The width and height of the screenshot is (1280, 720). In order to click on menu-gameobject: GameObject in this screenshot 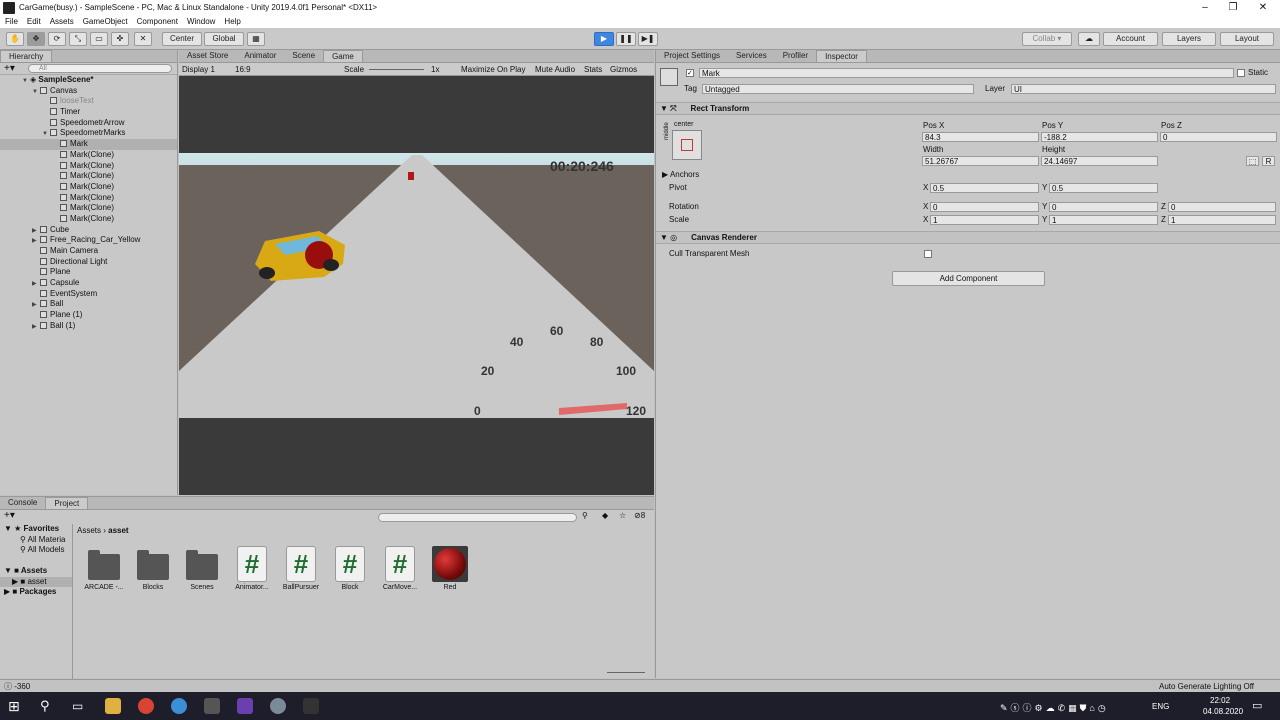, I will do `click(105, 21)`.